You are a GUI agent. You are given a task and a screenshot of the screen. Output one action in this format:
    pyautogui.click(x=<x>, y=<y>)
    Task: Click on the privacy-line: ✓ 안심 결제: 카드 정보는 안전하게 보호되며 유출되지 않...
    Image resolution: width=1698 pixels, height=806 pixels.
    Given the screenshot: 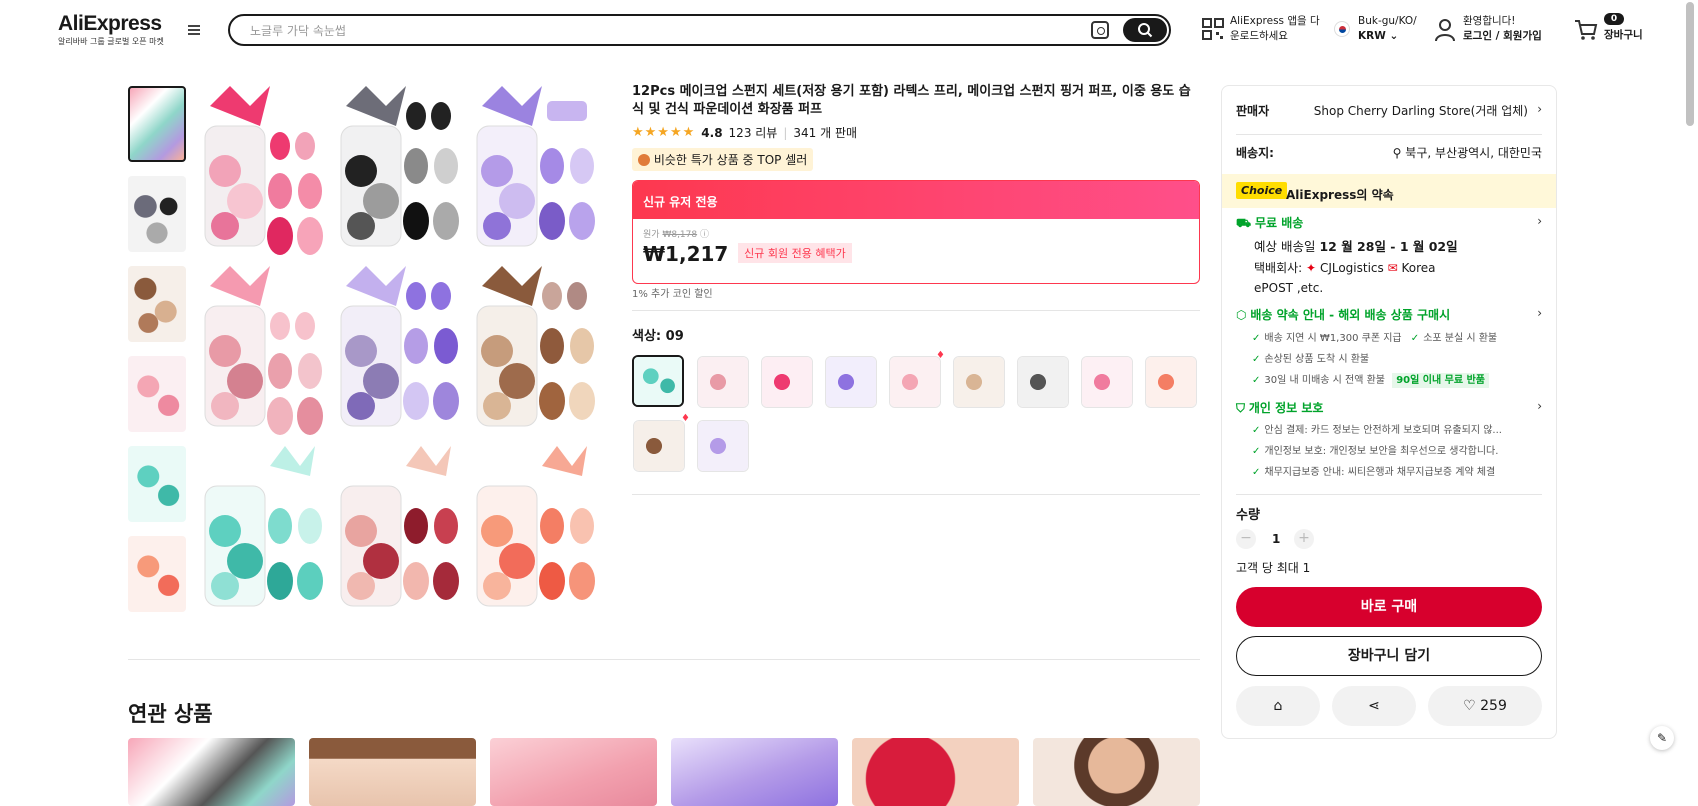 What is the action you would take?
    pyautogui.click(x=1377, y=430)
    